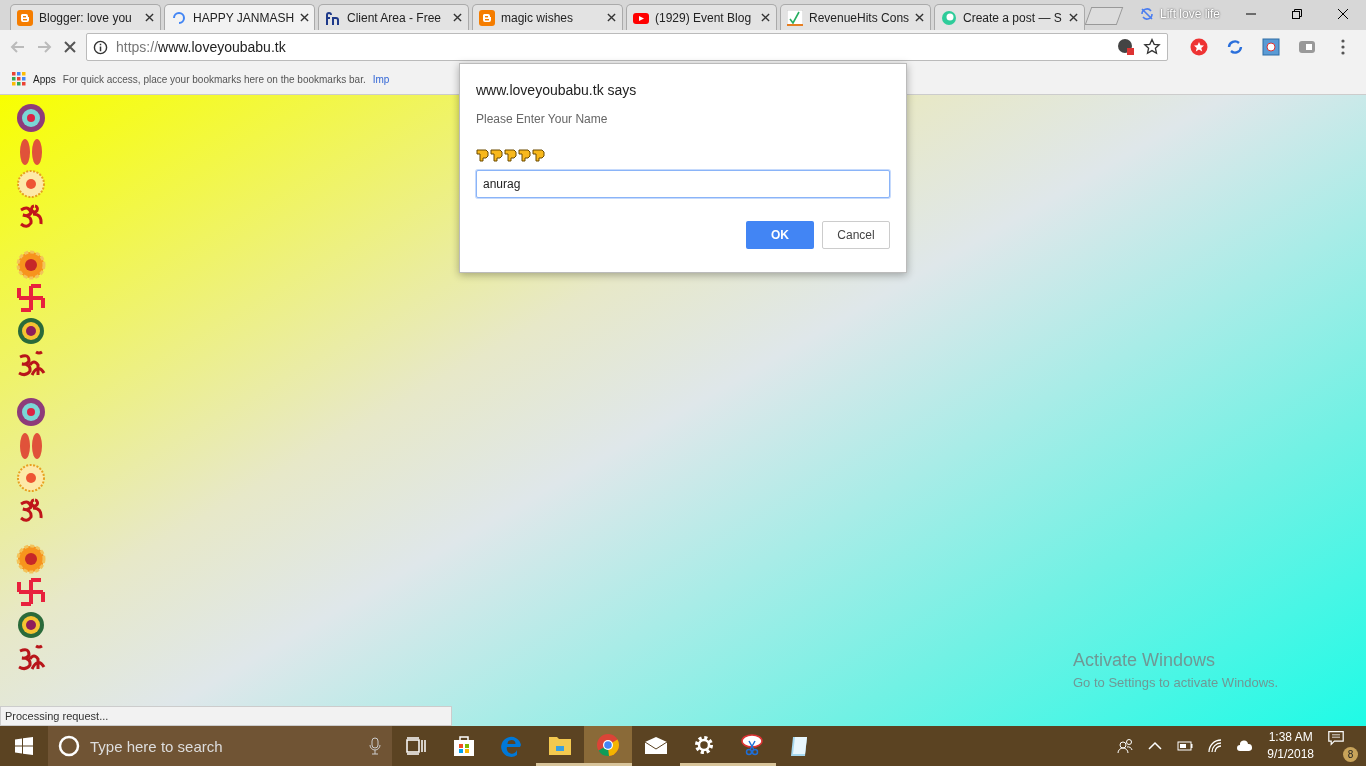 This screenshot has height=768, width=1366. Describe the element at coordinates (44, 79) in the screenshot. I see `apps-link: Apps` at that location.